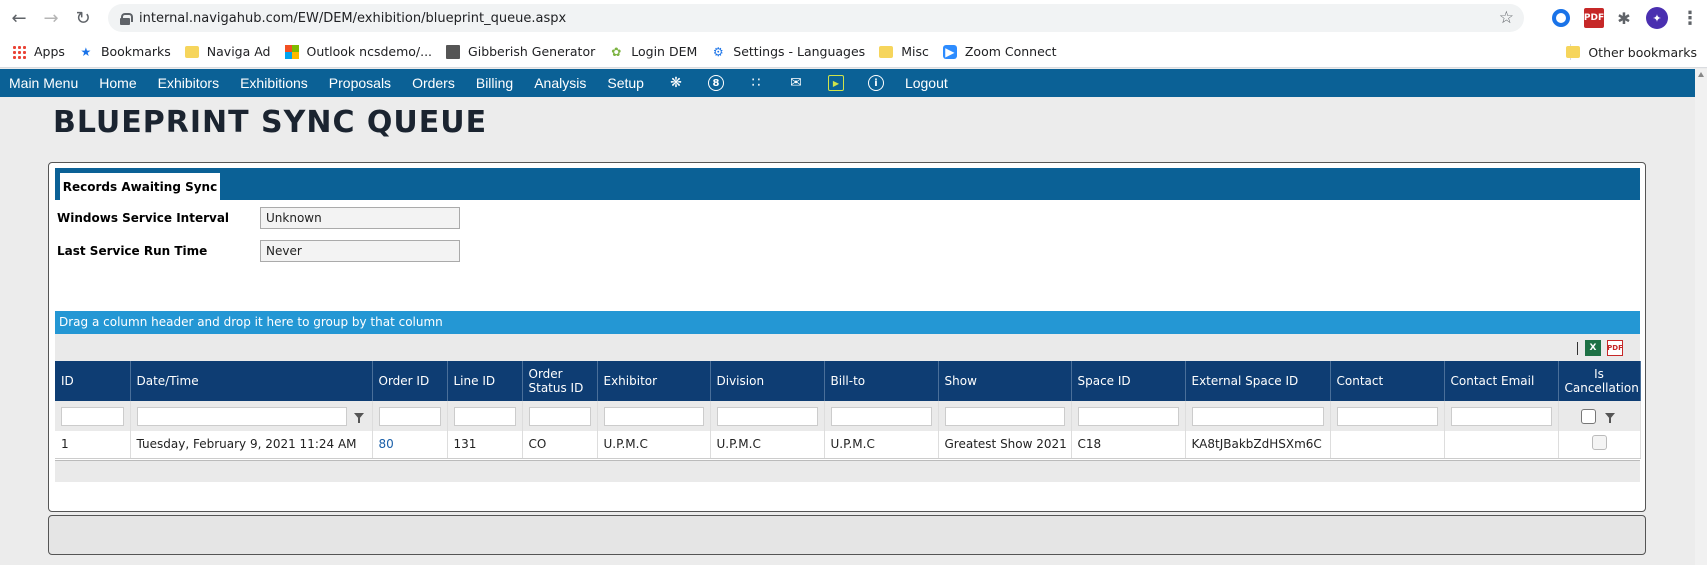 Image resolution: width=1707 pixels, height=565 pixels. What do you see at coordinates (83, 18) in the screenshot?
I see `reload-icon: ↻` at bounding box center [83, 18].